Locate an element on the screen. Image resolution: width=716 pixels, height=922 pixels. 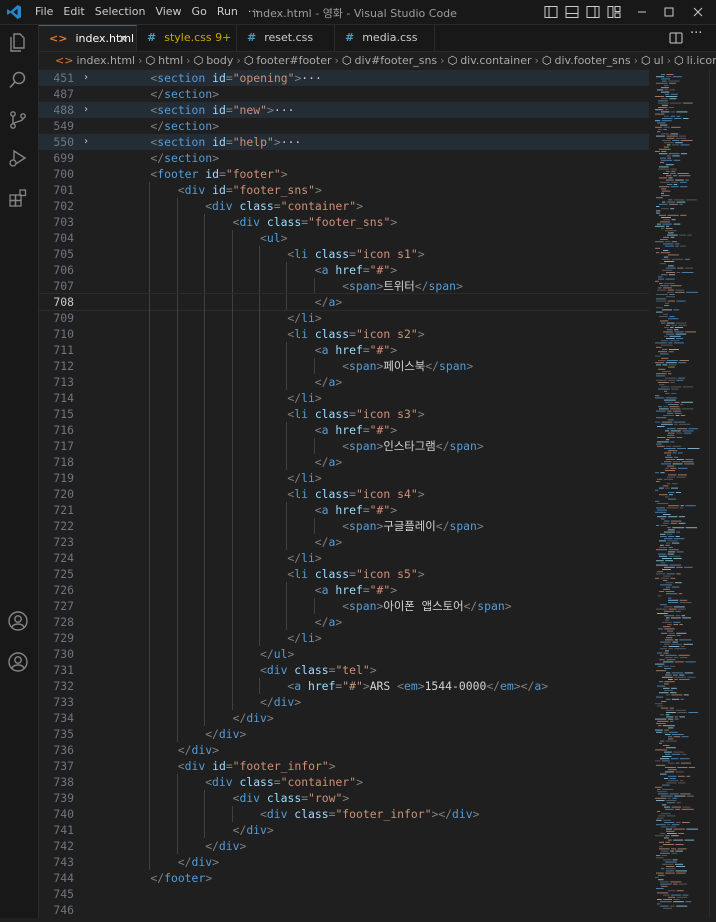
code-line: 713 </a> is located at coordinates (344, 382).